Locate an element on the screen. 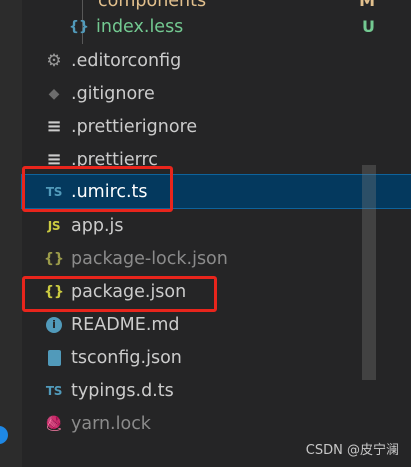 This screenshot has width=411, height=467. tree-item-tsconfig-json: tsconfig.json is located at coordinates (216, 357).